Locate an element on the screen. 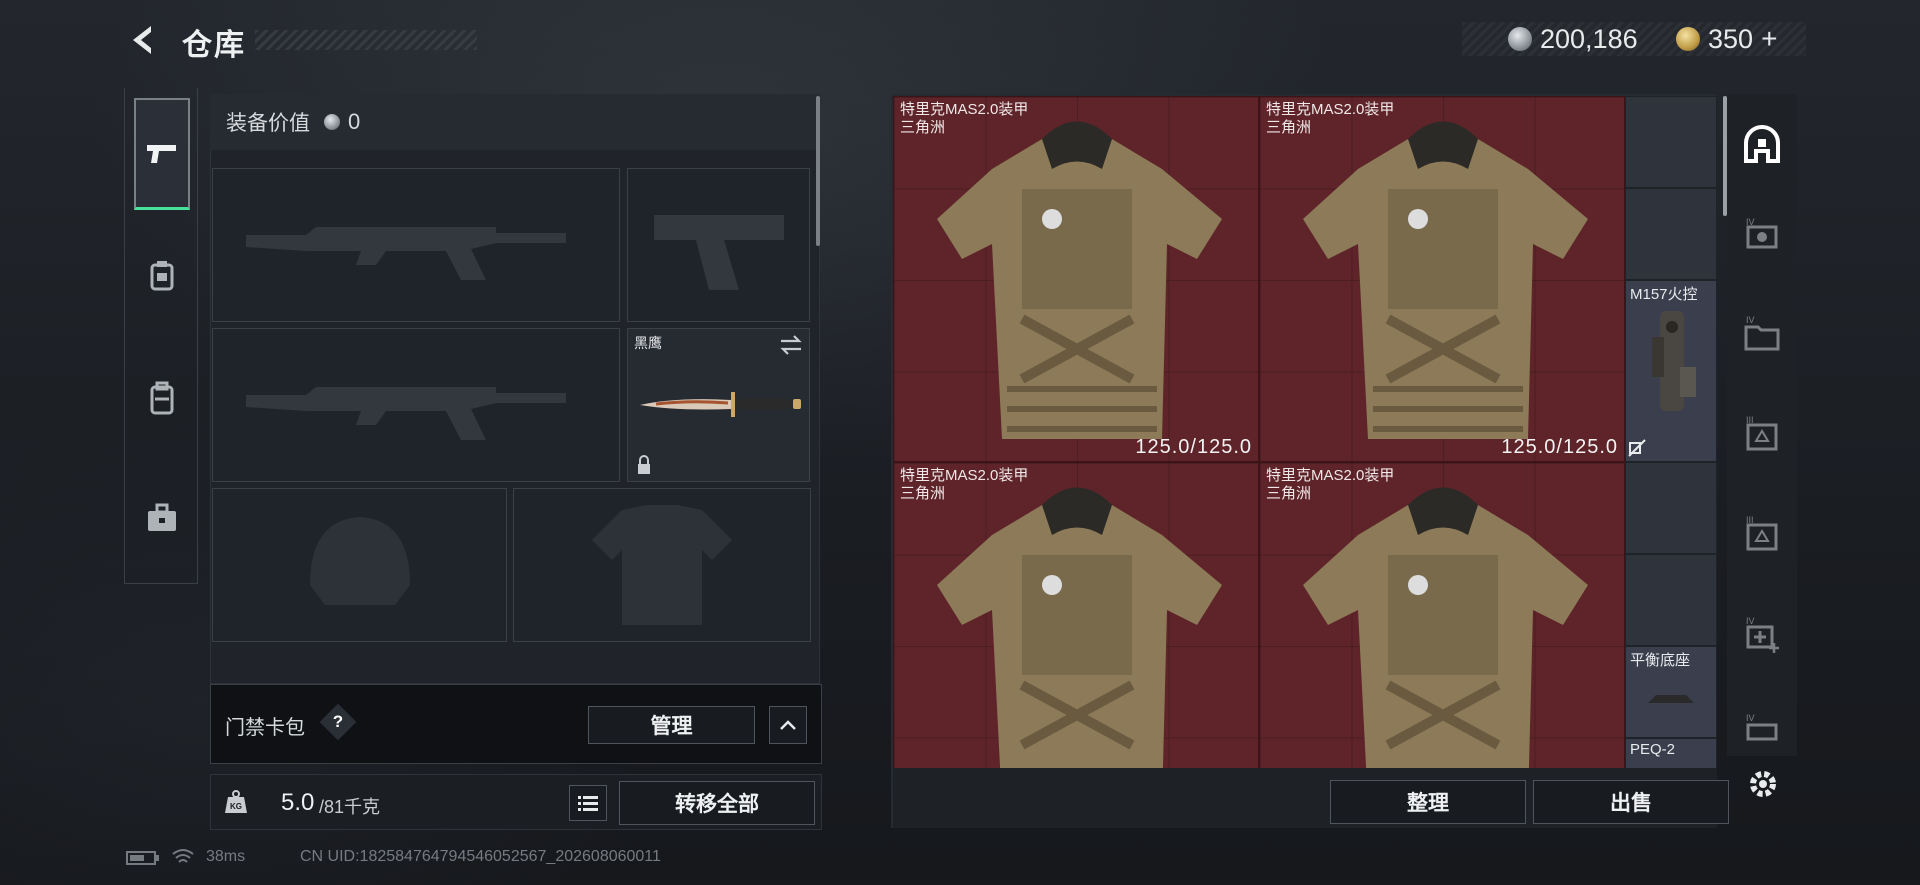 This screenshot has height=885, width=1920. pistol-icon is located at coordinates (161, 153).